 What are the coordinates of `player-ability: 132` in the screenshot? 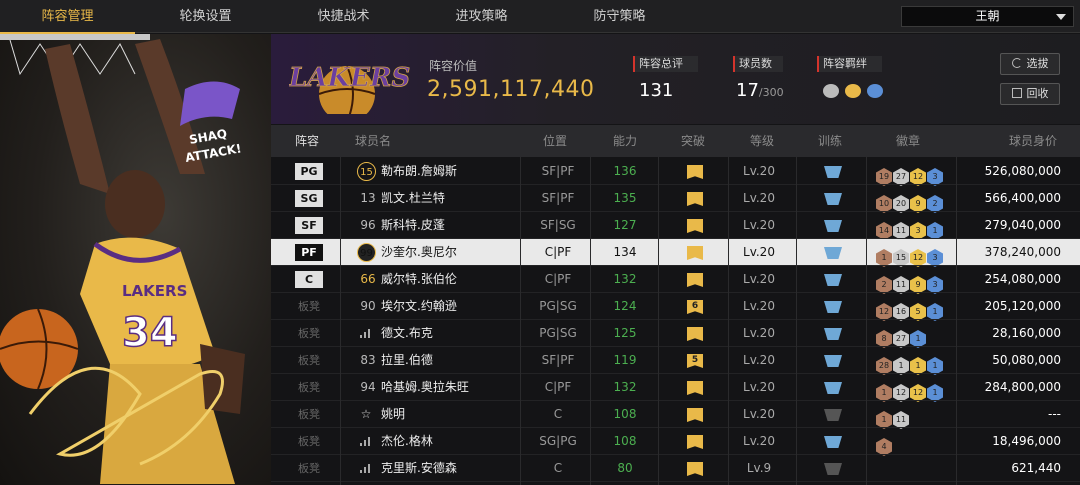 It's located at (625, 279).